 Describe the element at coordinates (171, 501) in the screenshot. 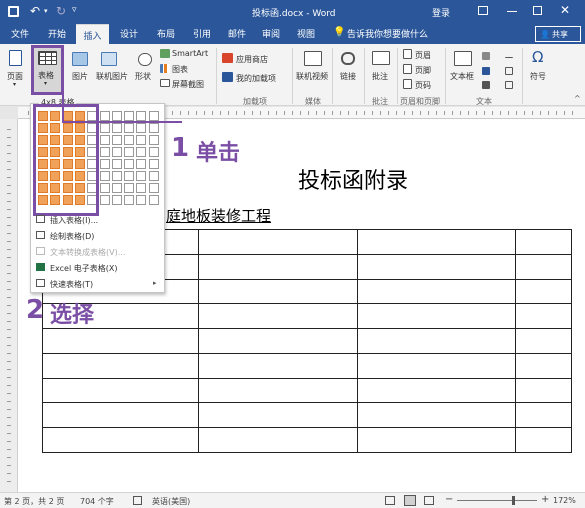

I see `language: 英语(美国)` at that location.